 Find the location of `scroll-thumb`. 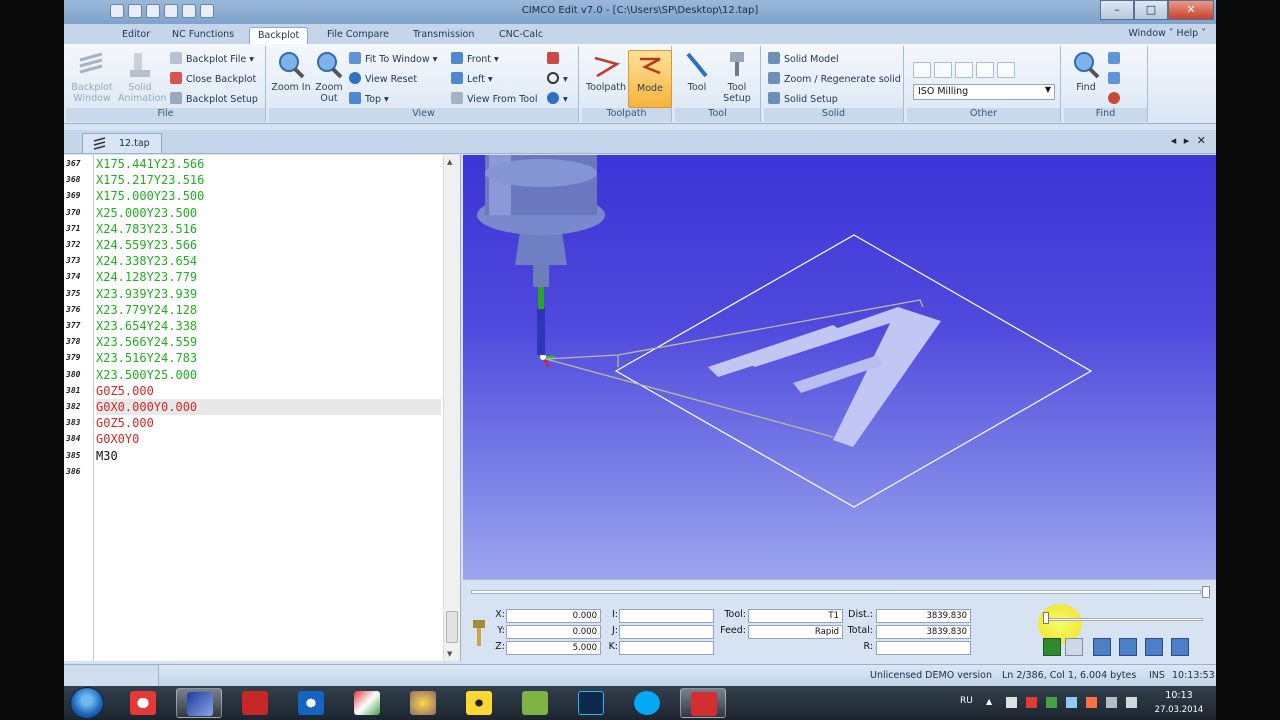

scroll-thumb is located at coordinates (452, 627).